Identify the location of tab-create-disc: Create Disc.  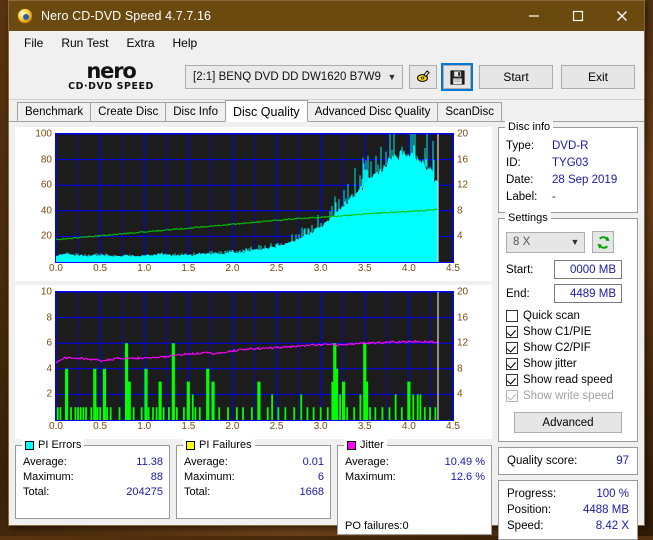
(128, 111).